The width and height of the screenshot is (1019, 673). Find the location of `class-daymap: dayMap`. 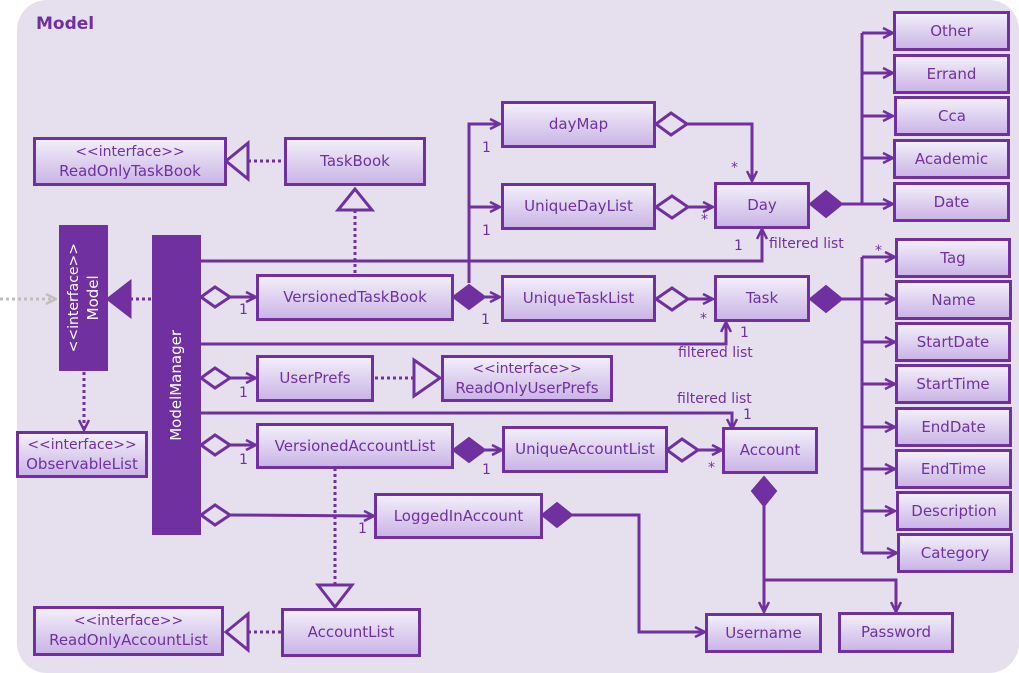

class-daymap: dayMap is located at coordinates (578, 124).